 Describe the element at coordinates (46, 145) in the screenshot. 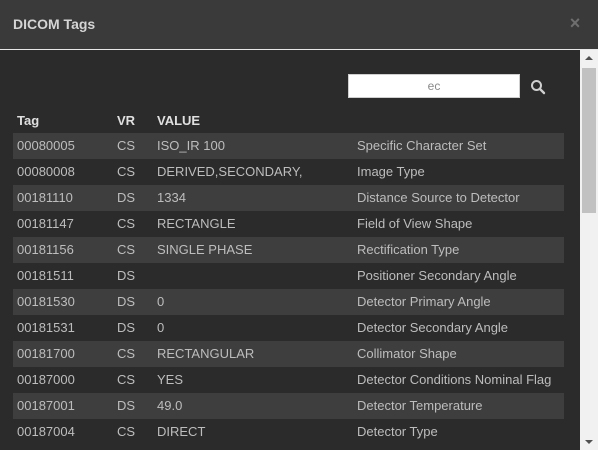

I see `cell-tag: 00080005` at that location.